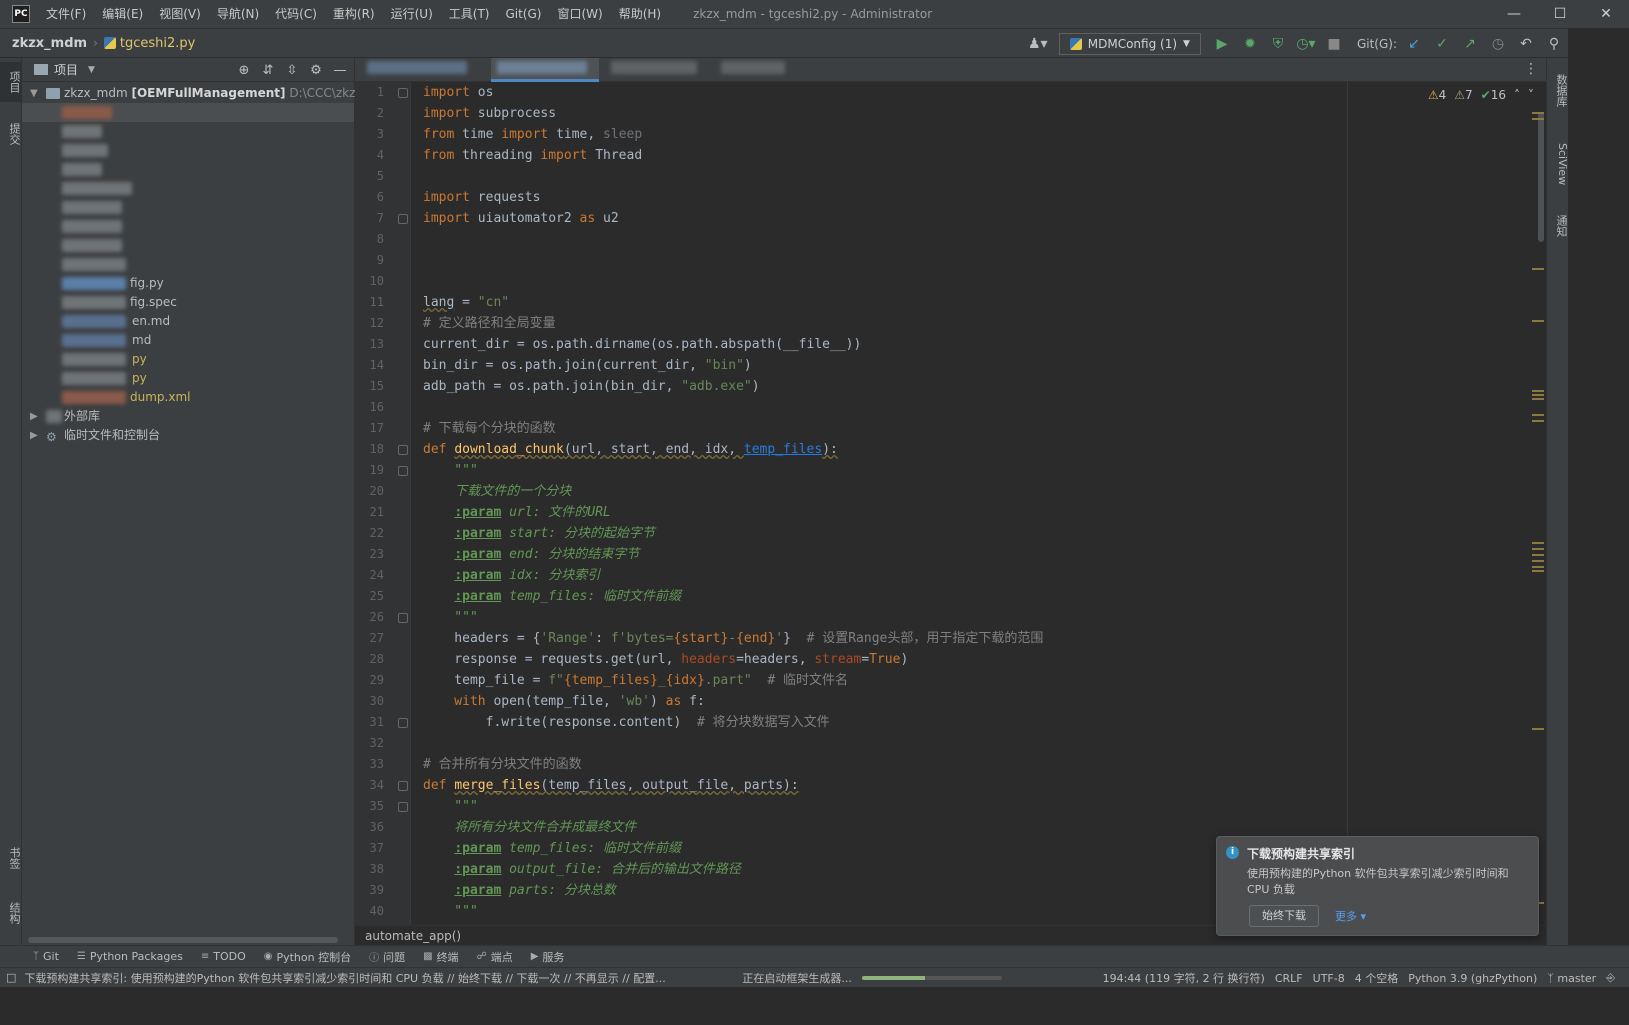  I want to click on expand-all-icon: ⇵, so click(268, 70).